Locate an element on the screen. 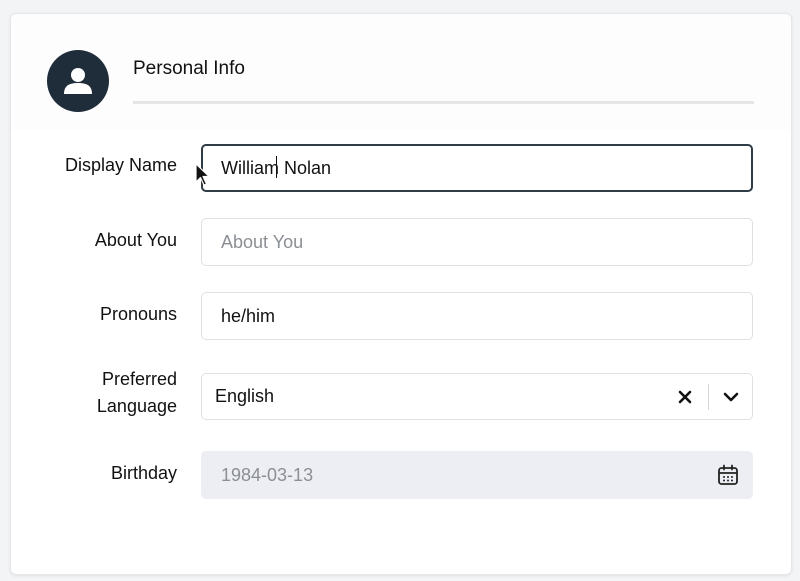 Image resolution: width=800 pixels, height=581 pixels. display-name-input is located at coordinates (477, 168).